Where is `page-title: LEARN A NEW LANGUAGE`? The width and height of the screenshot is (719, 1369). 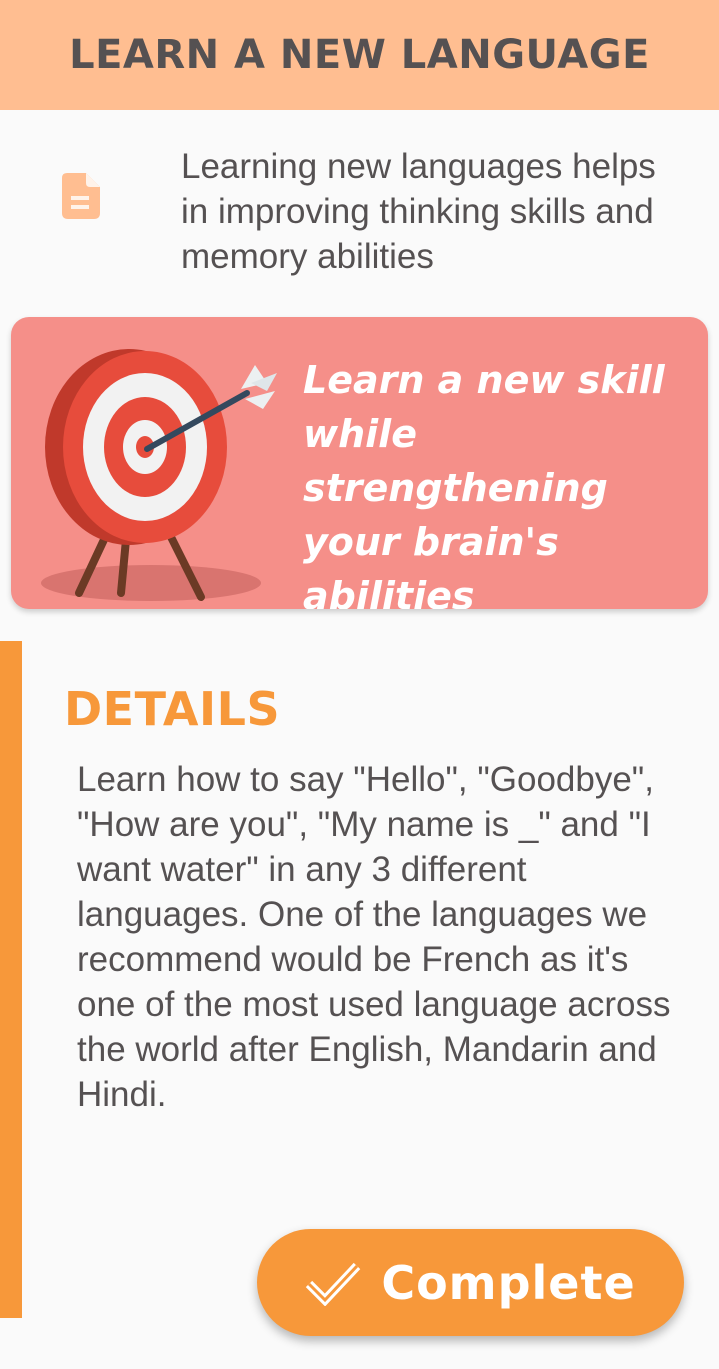
page-title: LEARN A NEW LANGUAGE is located at coordinates (359, 55).